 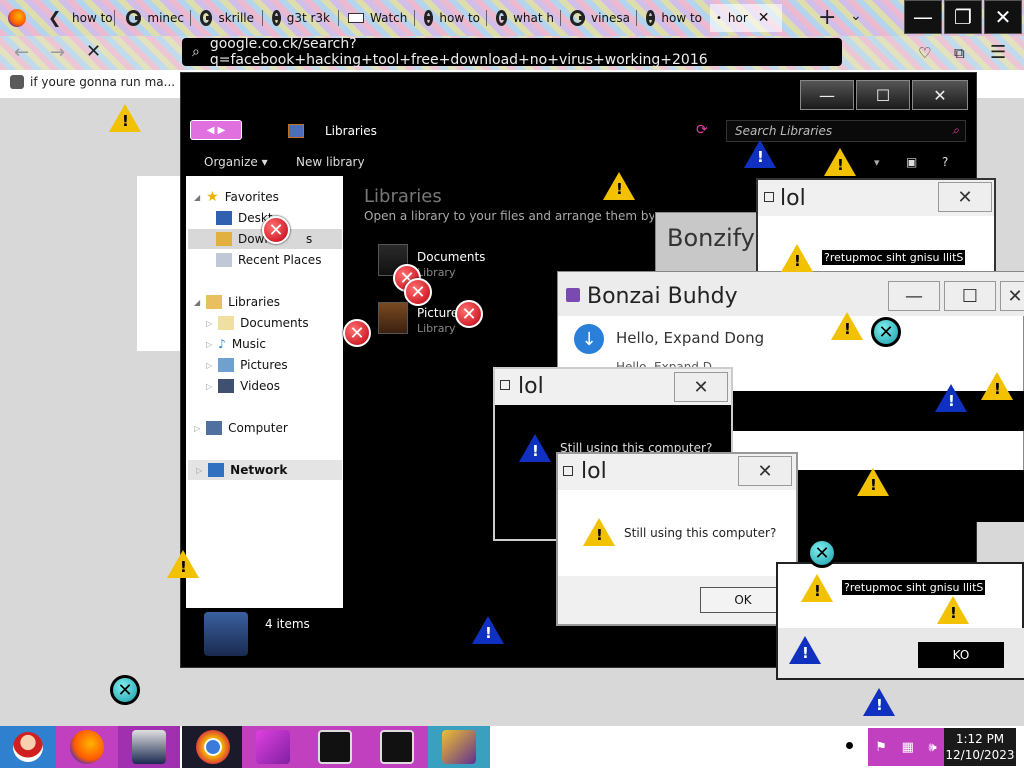 What do you see at coordinates (743, 600) in the screenshot?
I see `ok-button: OK` at bounding box center [743, 600].